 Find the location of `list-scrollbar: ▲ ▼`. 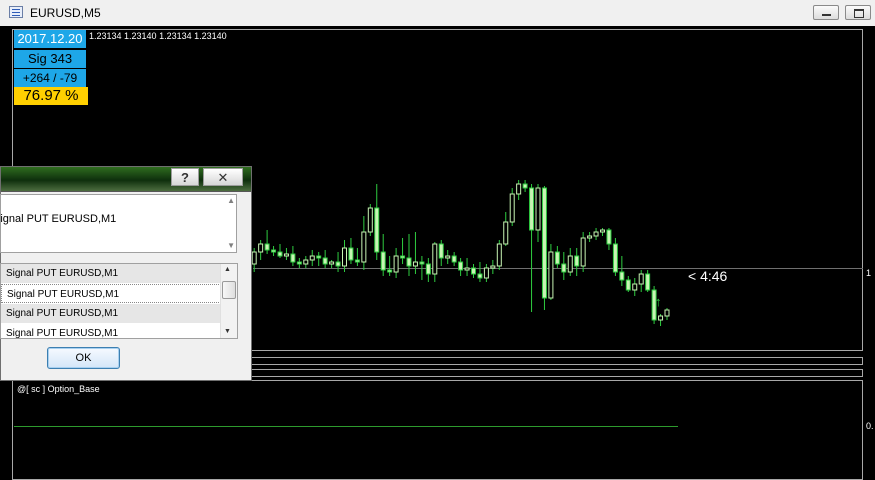

list-scrollbar: ▲ ▼ is located at coordinates (228, 301).